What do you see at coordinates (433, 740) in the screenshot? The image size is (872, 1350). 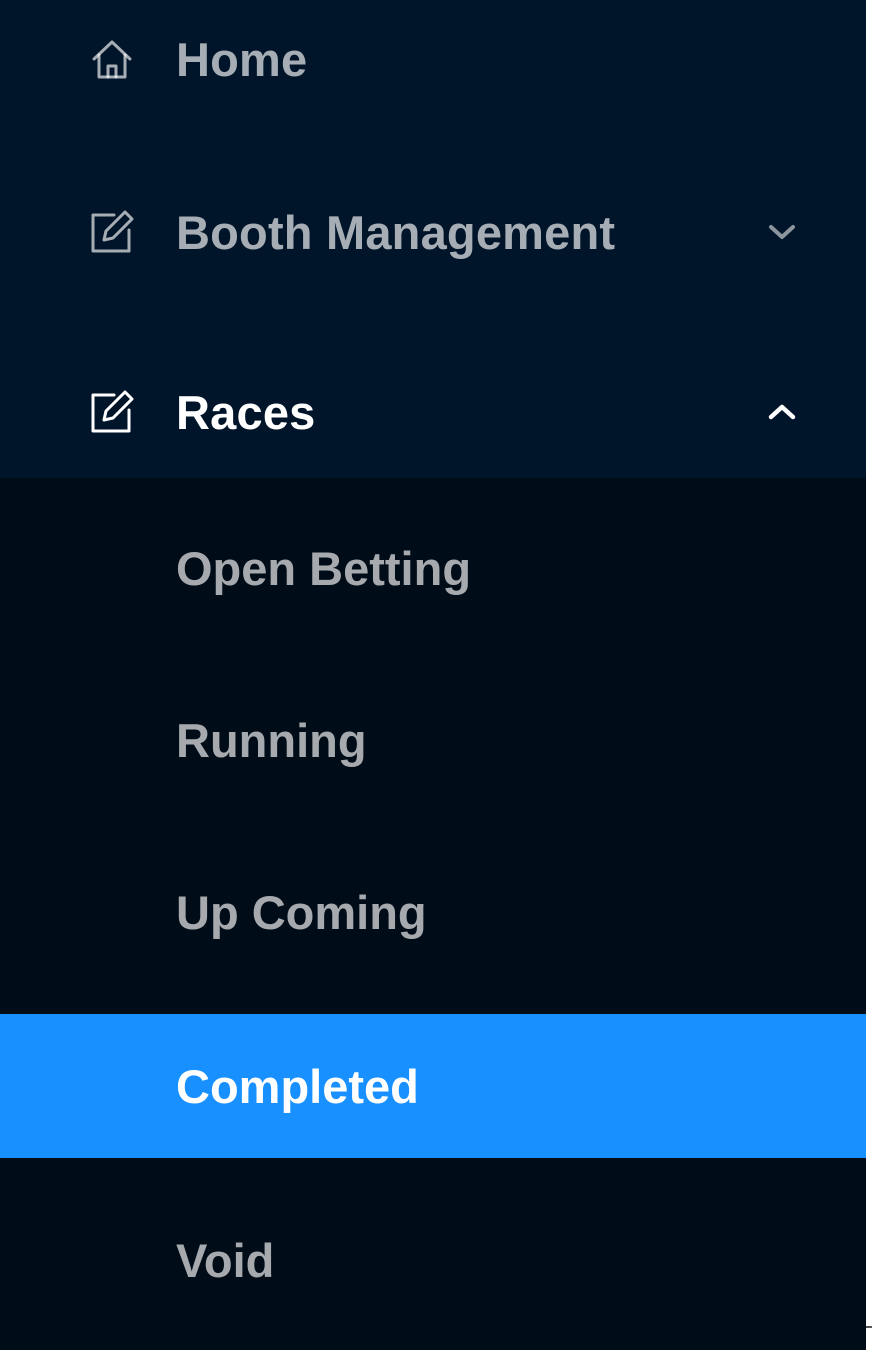 I see `submenu-item-running: Running` at bounding box center [433, 740].